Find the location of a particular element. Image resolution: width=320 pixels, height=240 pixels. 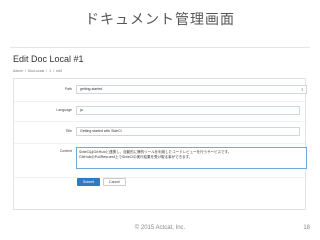

content-row: Content is located at coordinates (160, 160).